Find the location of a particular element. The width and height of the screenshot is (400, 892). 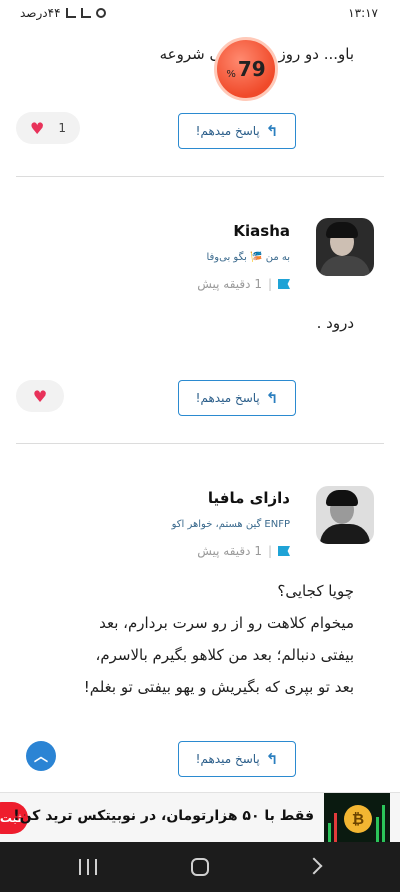

ad-image: ₿ is located at coordinates (357, 818).